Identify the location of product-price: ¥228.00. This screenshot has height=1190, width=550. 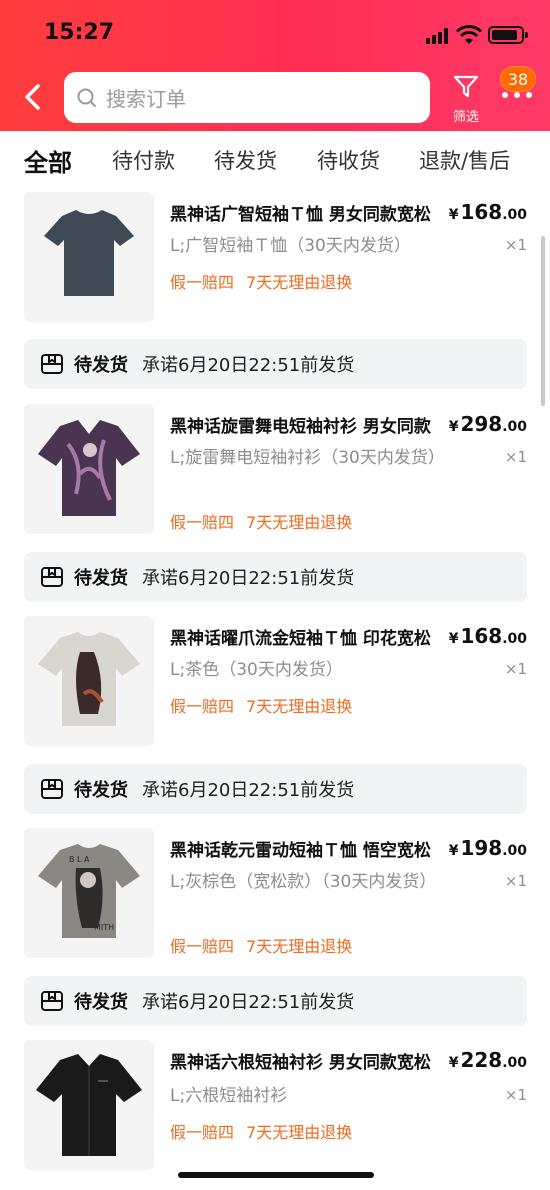
(487, 1060).